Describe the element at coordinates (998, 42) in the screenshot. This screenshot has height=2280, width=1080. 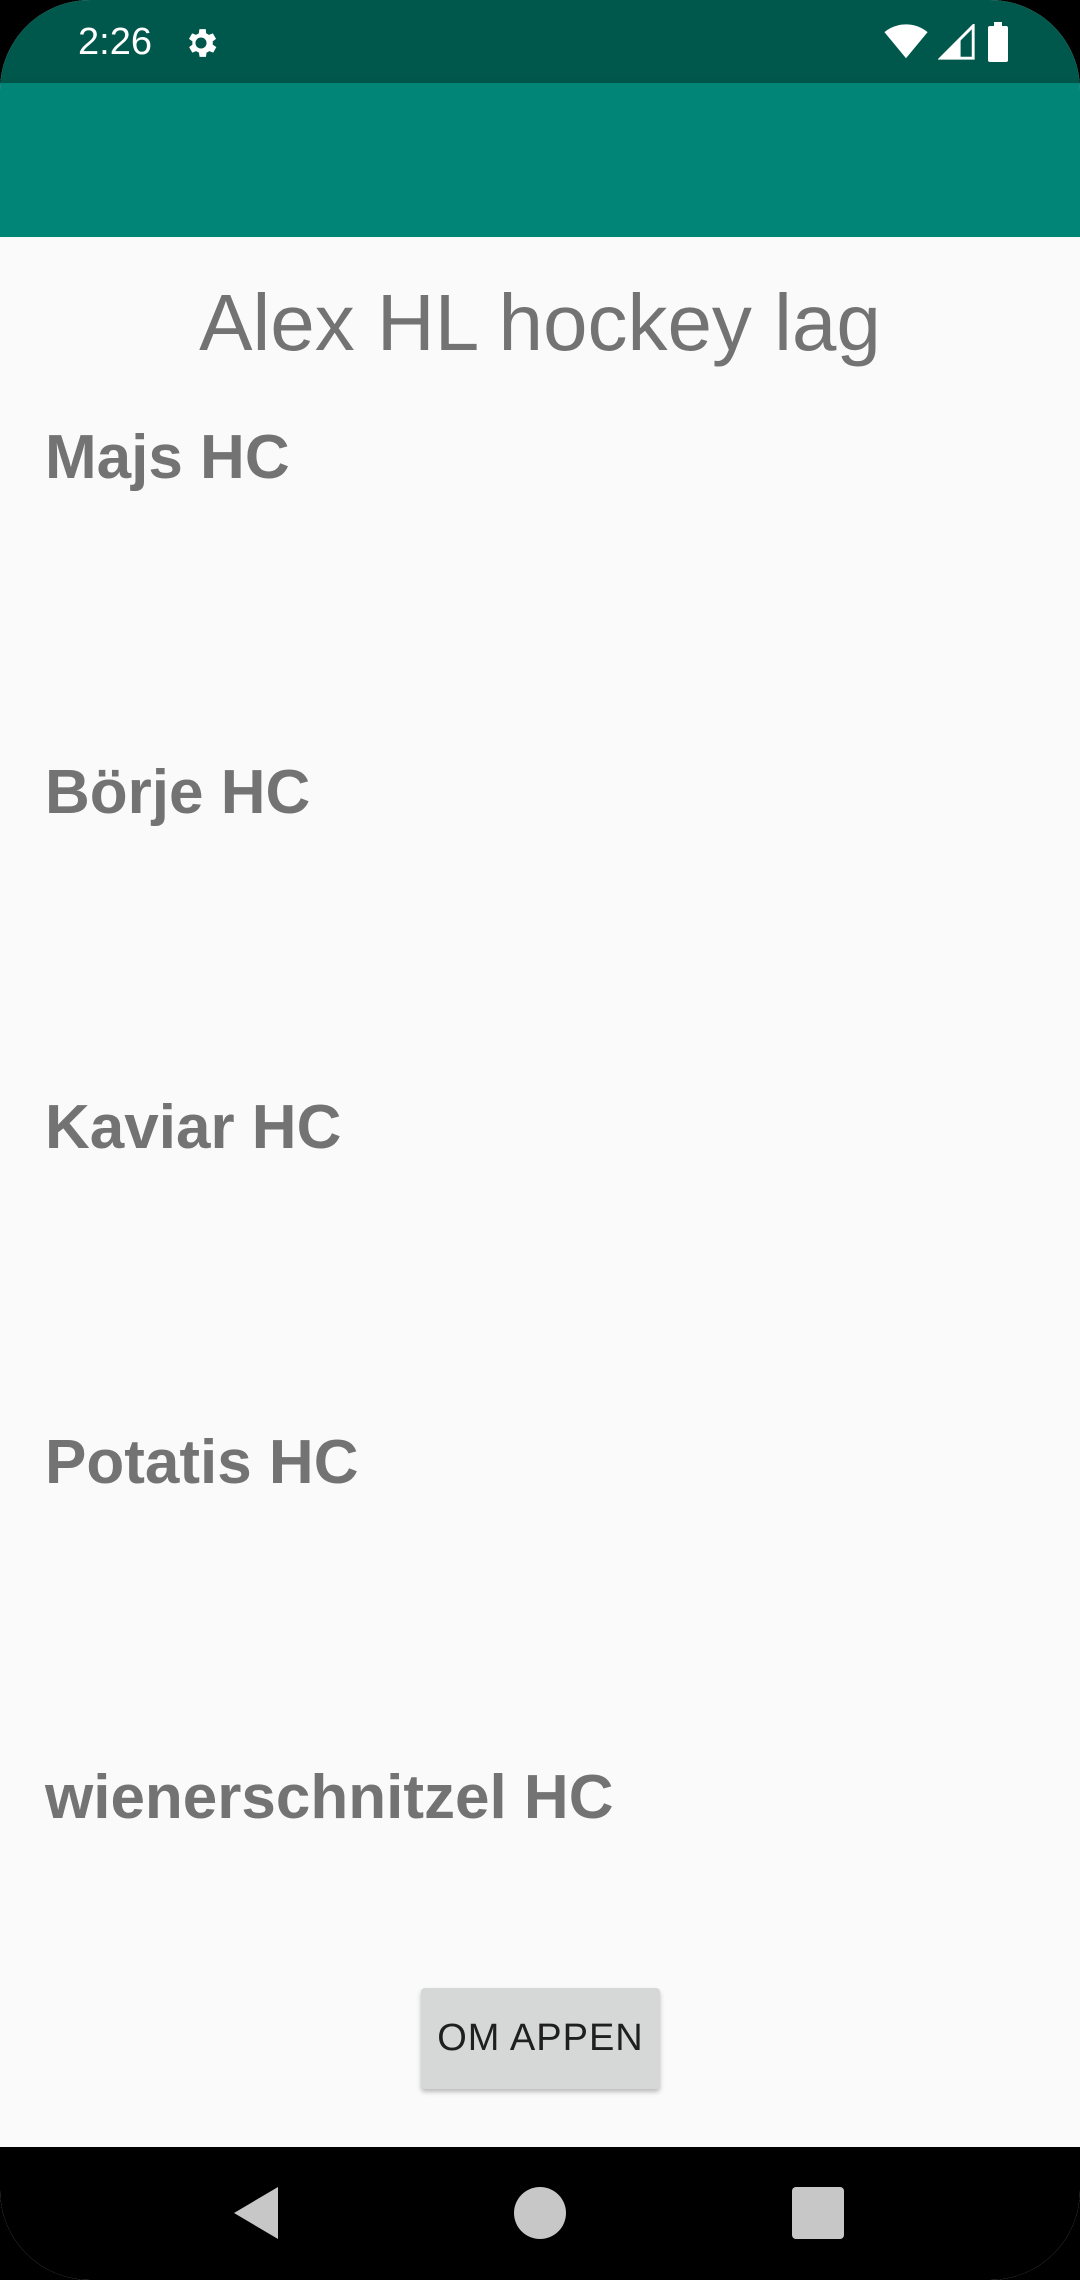
I see `battery-icon` at that location.